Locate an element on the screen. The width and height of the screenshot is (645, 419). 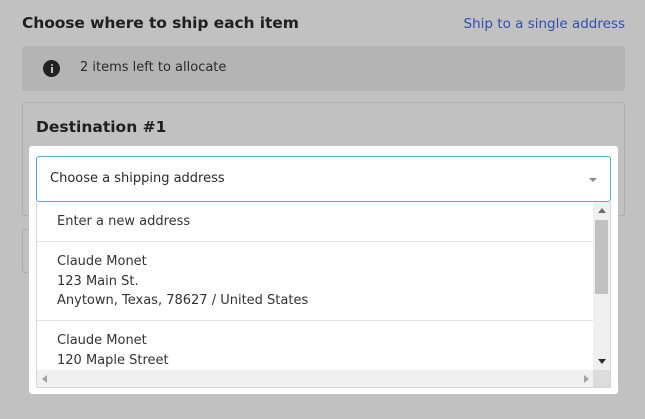
page-title: Choose where to ship each item is located at coordinates (160, 23).